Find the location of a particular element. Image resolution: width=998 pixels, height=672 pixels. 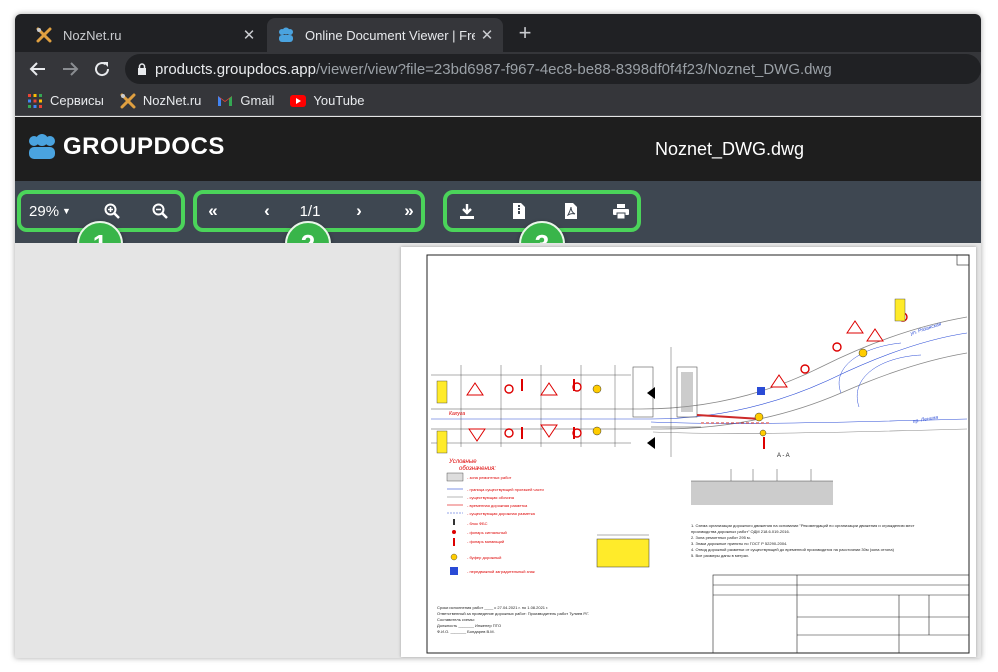

download-pdf-button is located at coordinates (571, 211).